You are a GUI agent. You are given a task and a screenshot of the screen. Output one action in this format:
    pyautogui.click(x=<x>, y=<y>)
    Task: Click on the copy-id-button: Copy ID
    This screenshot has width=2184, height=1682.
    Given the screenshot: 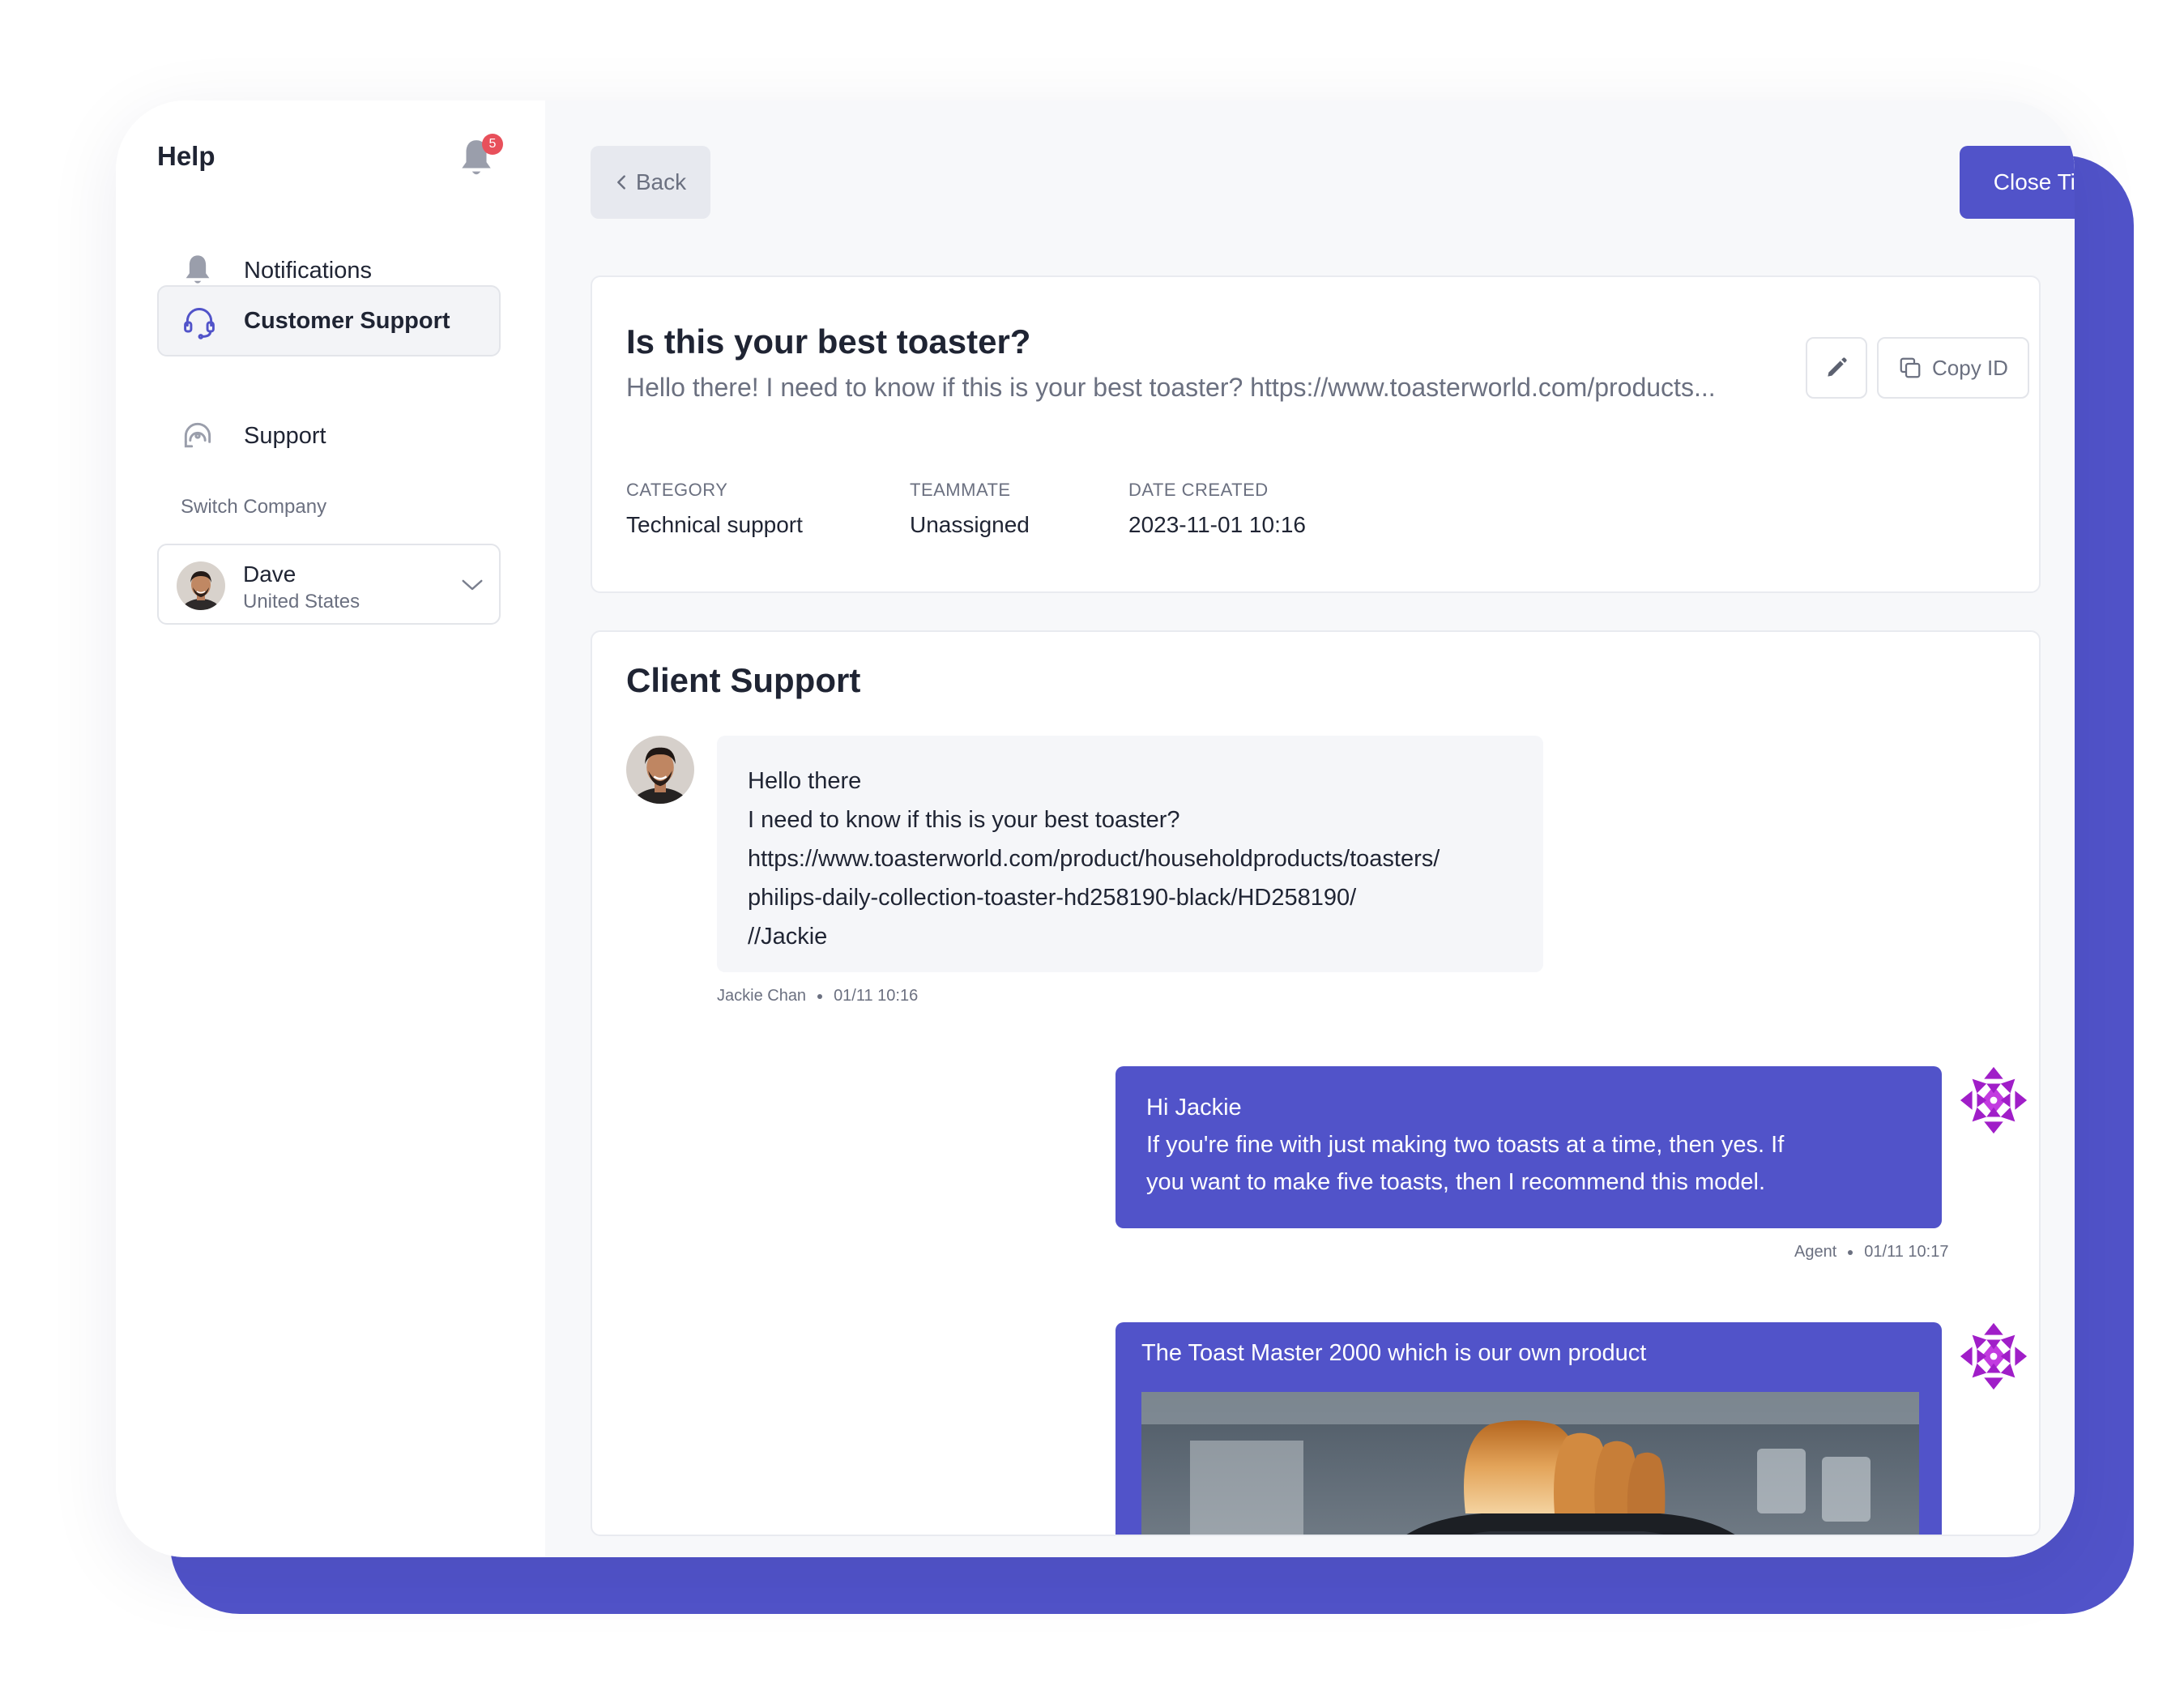 What is the action you would take?
    pyautogui.click(x=1953, y=368)
    